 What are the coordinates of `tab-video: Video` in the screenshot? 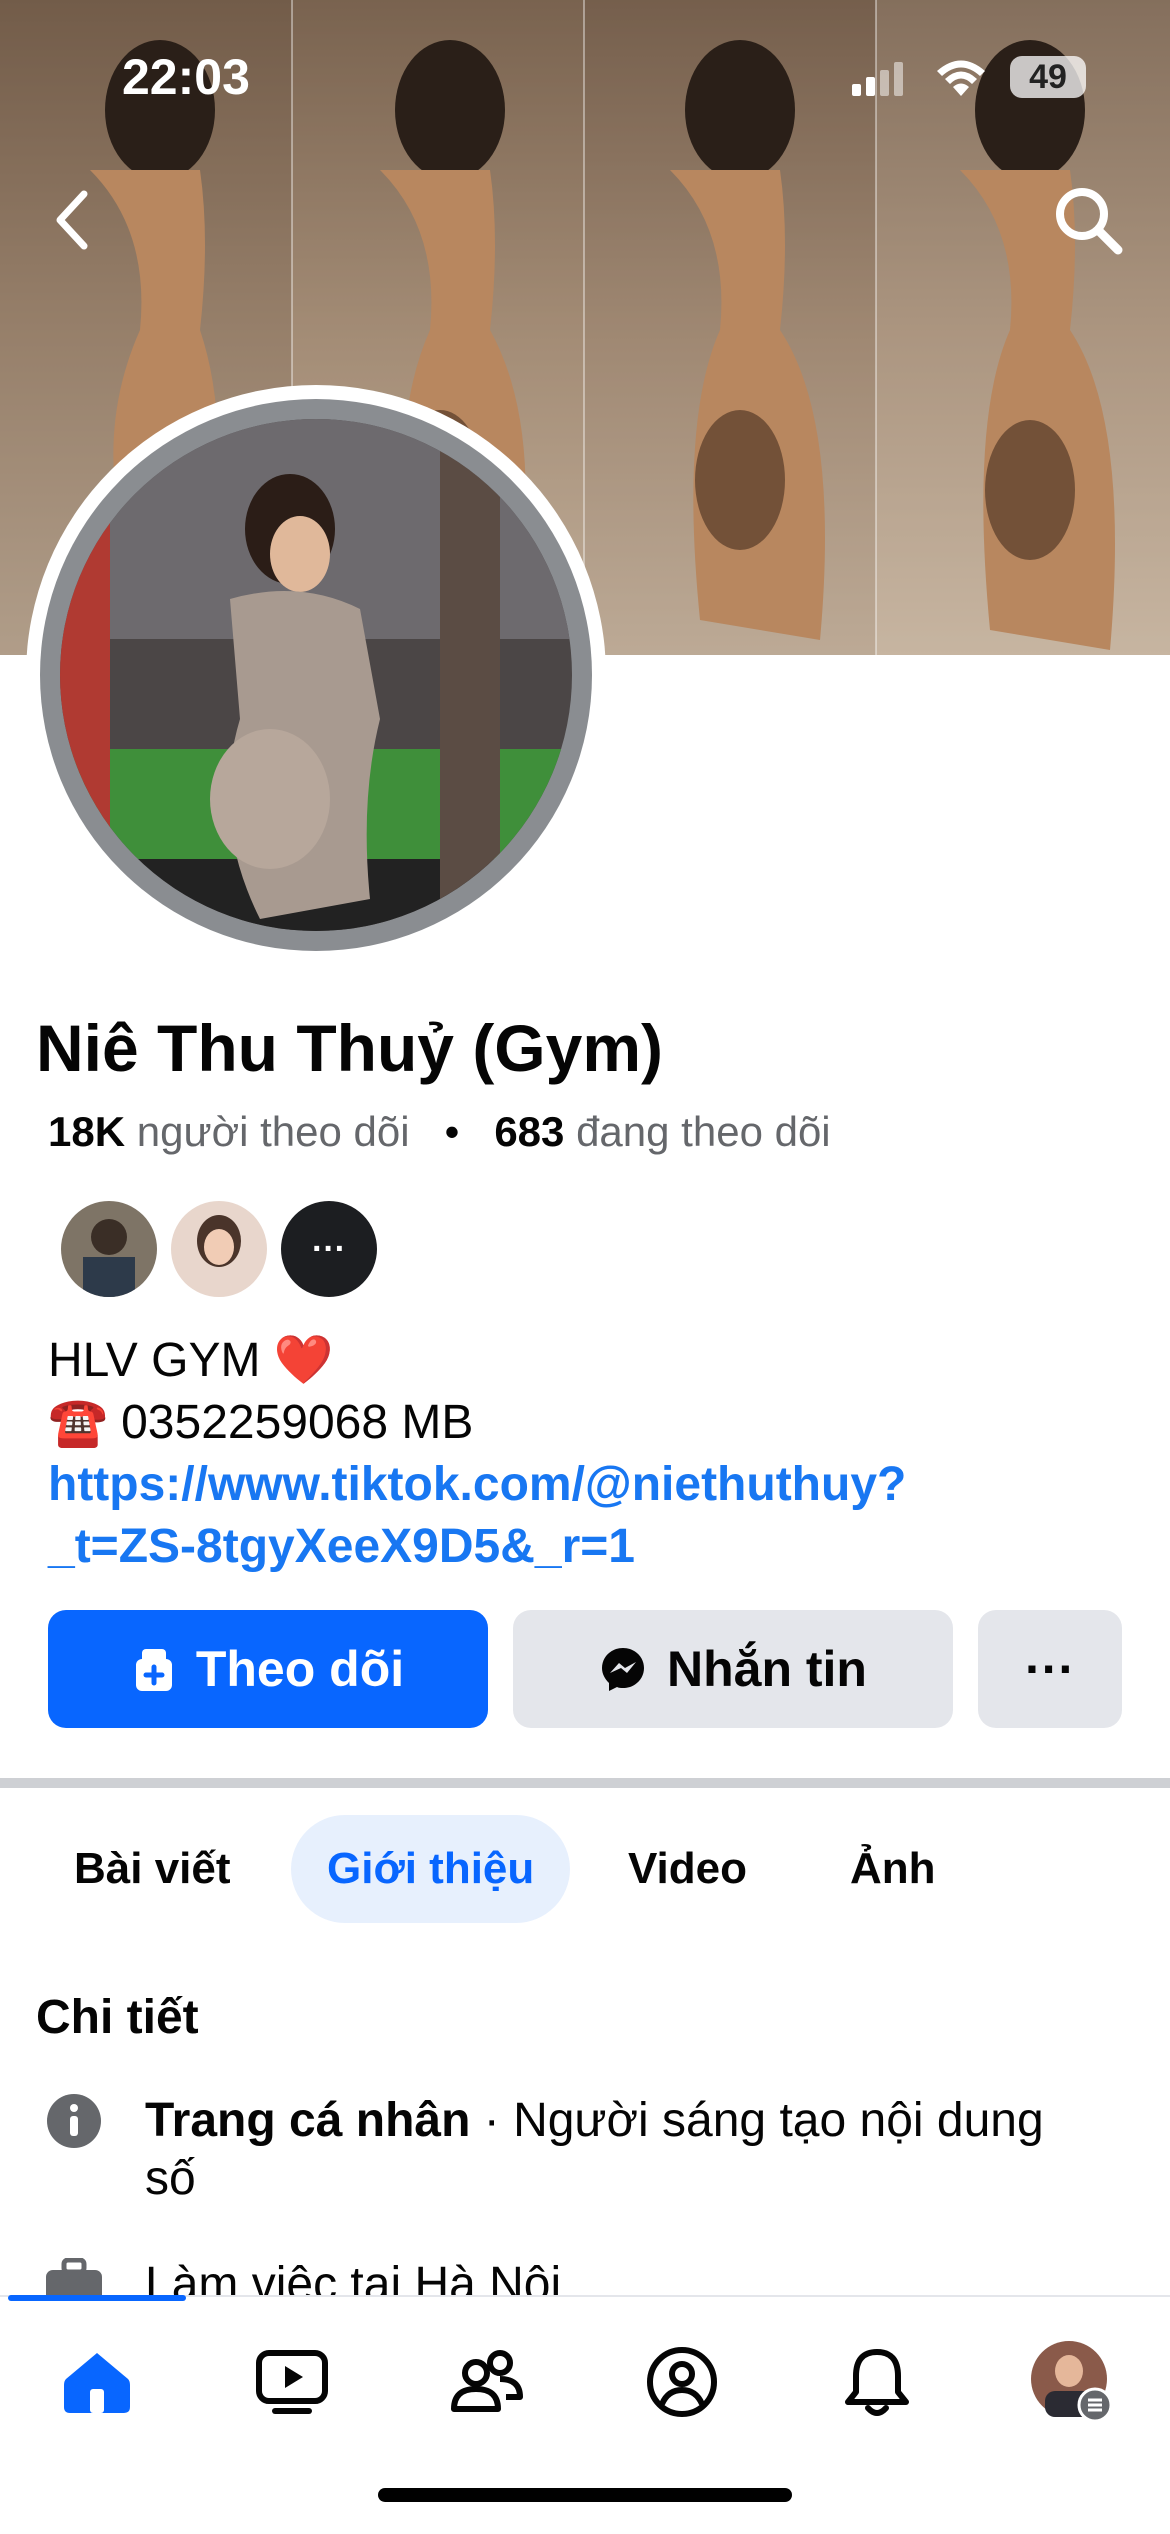 It's located at (687, 1869).